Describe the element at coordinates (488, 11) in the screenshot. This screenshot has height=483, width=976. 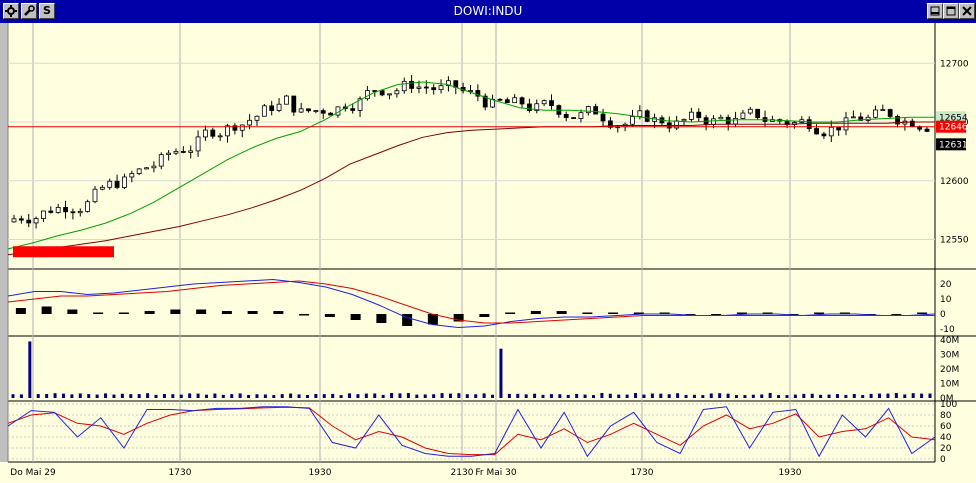
I see `window-title: DOWI:INDU` at that location.